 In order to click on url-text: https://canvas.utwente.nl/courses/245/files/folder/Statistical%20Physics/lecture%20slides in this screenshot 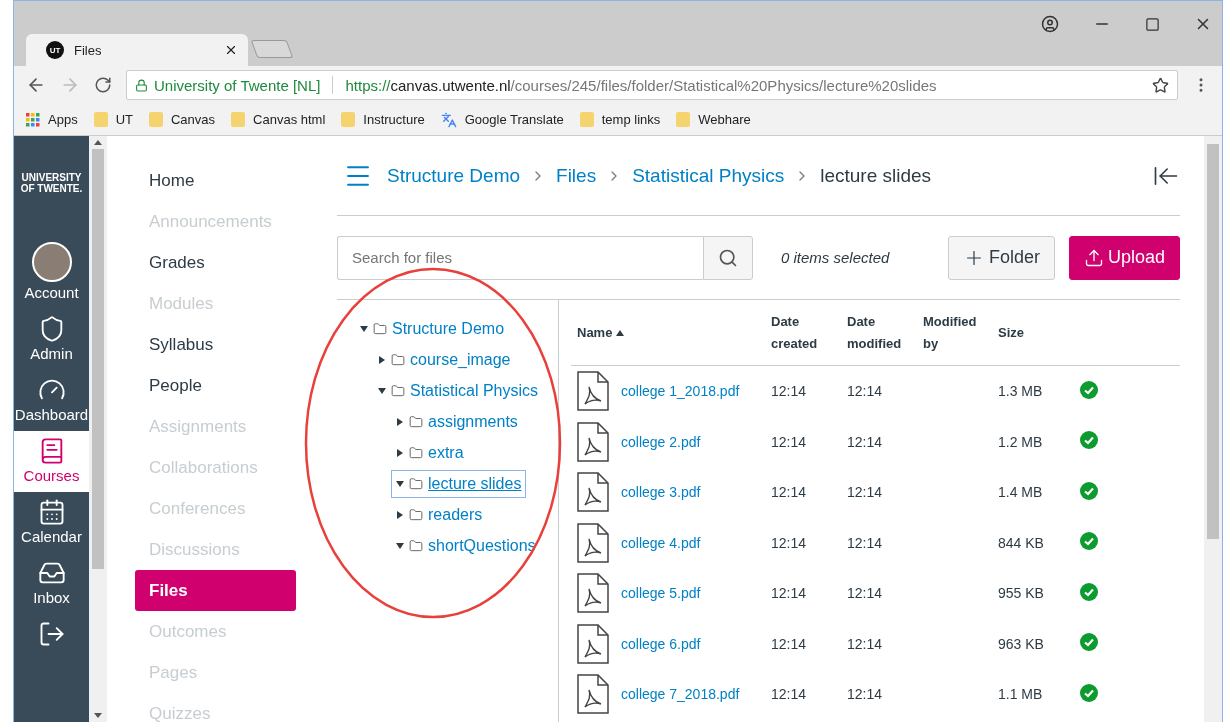, I will do `click(641, 85)`.